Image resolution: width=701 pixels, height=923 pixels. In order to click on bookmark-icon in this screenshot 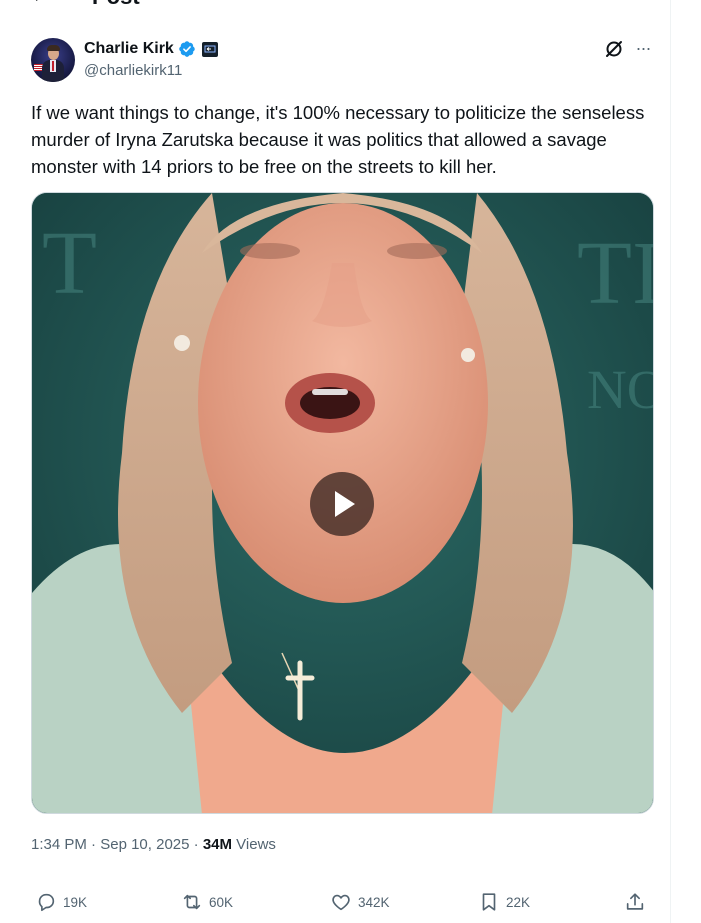, I will do `click(489, 902)`.